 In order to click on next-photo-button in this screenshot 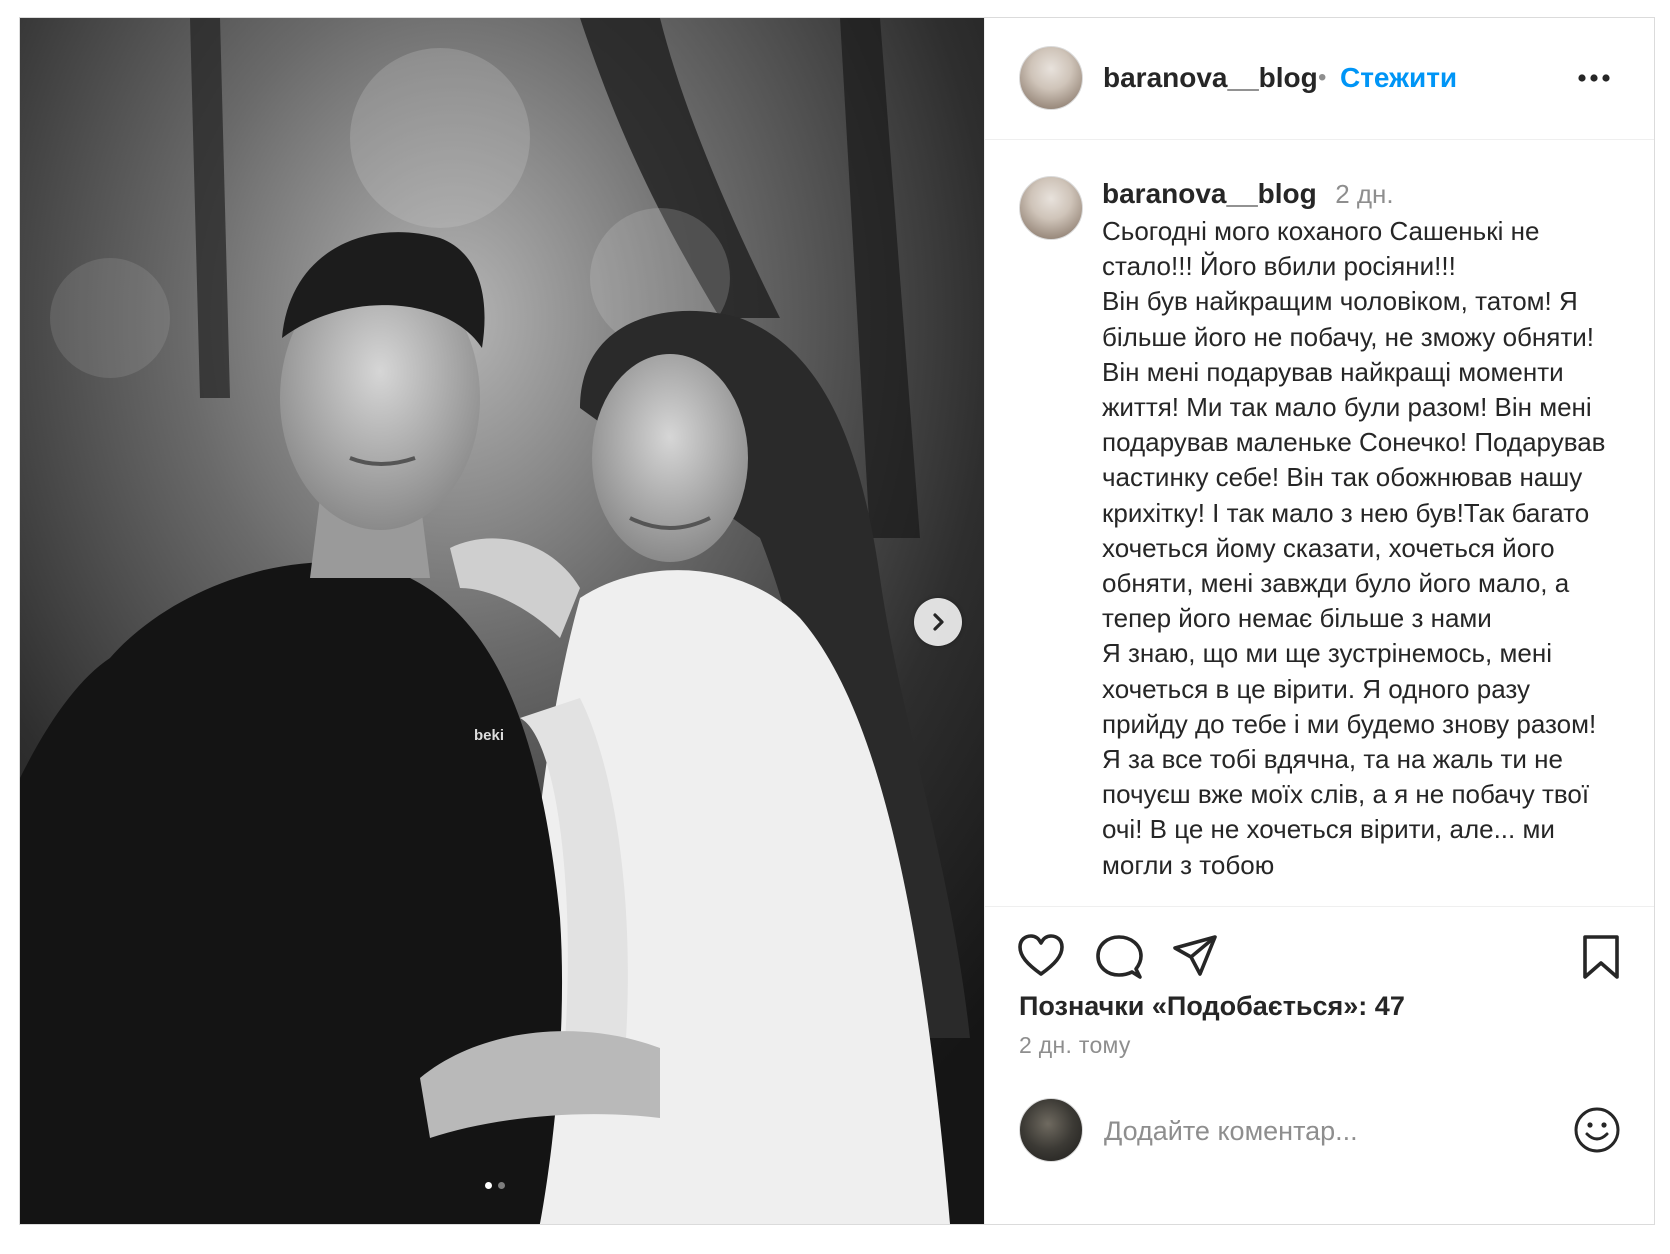, I will do `click(938, 622)`.